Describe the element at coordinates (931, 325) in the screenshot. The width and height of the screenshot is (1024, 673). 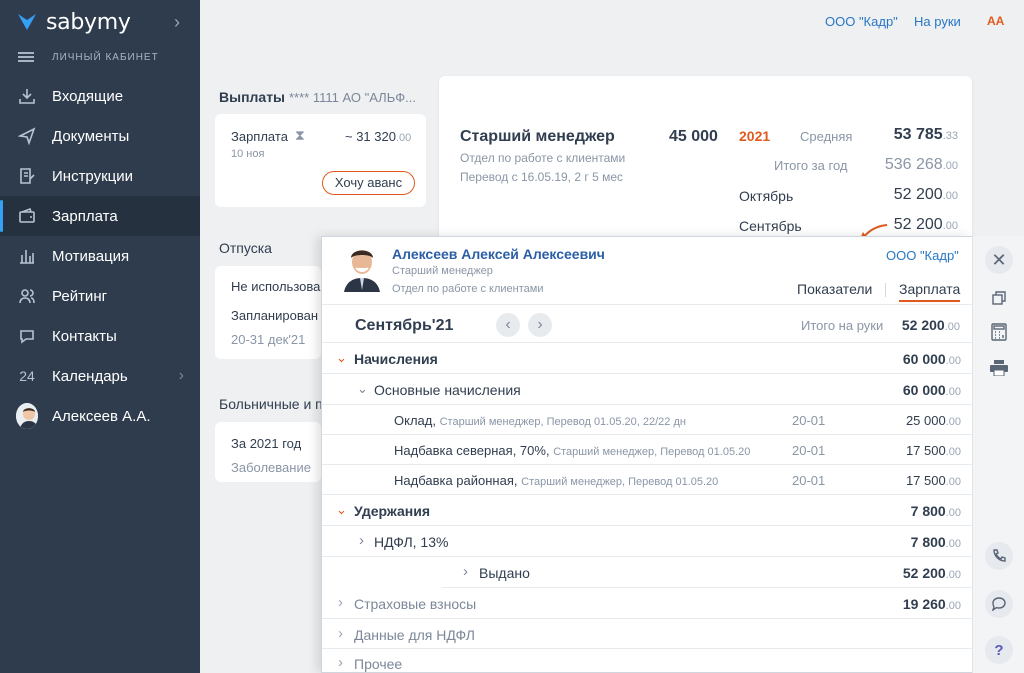
I see `net-value: 52 200.00` at that location.